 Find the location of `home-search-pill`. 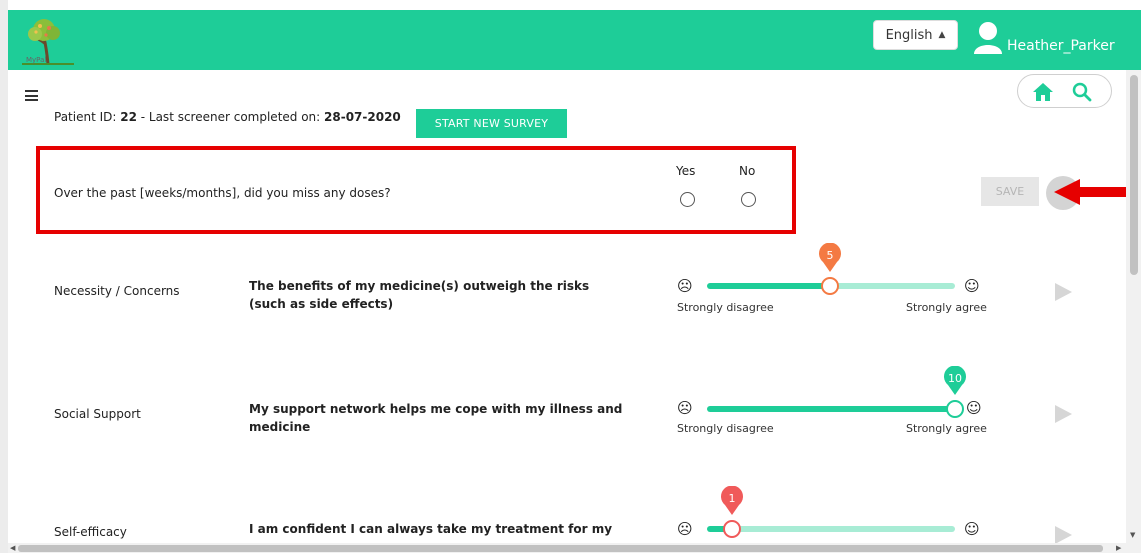

home-search-pill is located at coordinates (1064, 91).